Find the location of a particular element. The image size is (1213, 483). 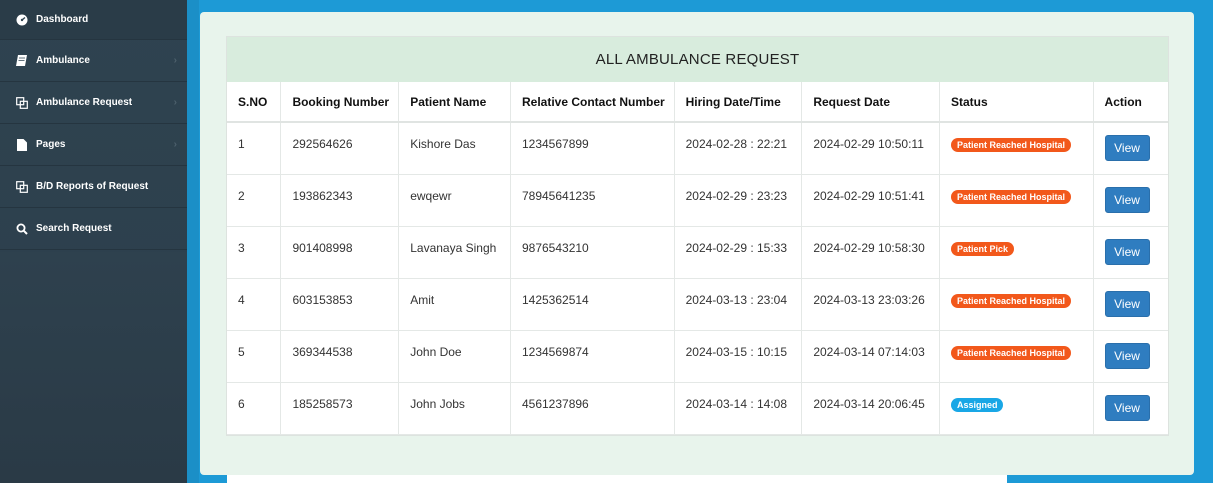

sidebar-item-dashboard: Dashboard is located at coordinates (93, 20).